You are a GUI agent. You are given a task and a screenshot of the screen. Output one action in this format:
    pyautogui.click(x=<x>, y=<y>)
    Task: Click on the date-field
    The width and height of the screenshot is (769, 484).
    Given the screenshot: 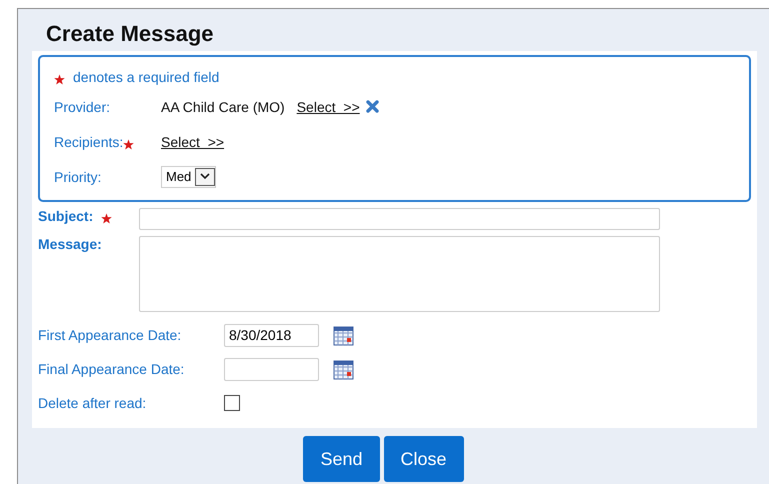 What is the action you would take?
    pyautogui.click(x=271, y=369)
    